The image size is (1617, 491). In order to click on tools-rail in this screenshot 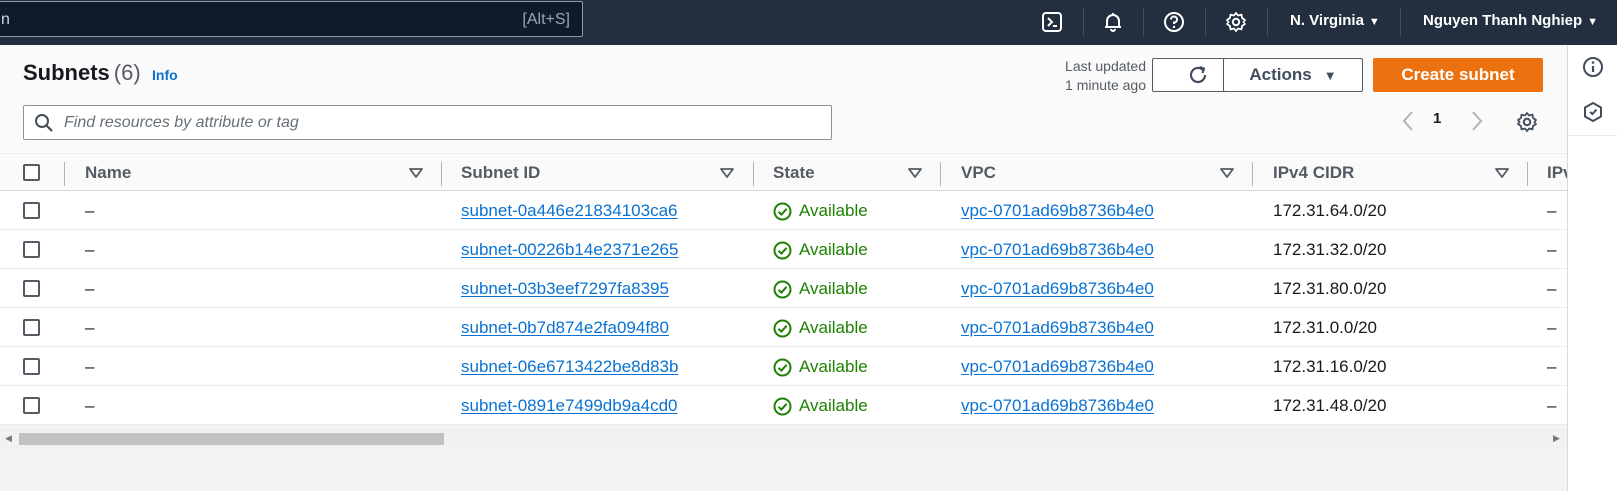, I will do `click(1592, 268)`.